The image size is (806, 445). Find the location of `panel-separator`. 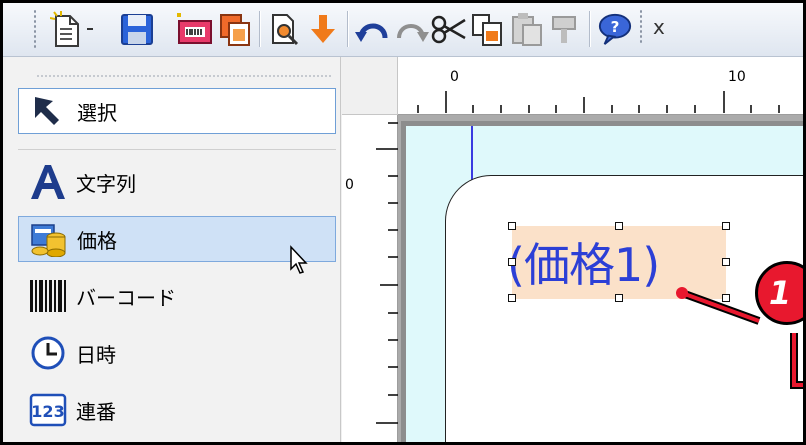

panel-separator is located at coordinates (177, 149).